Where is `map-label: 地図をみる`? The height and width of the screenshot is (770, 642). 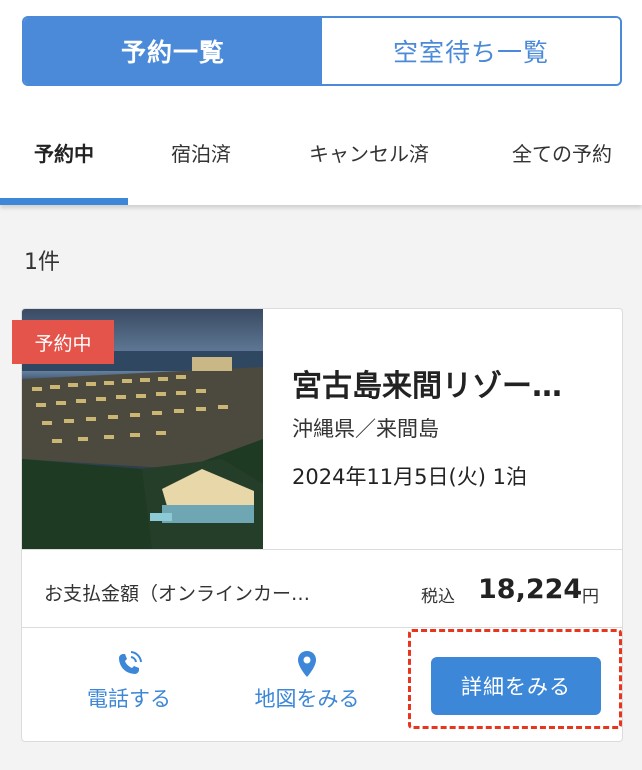 map-label: 地図をみる is located at coordinates (307, 699).